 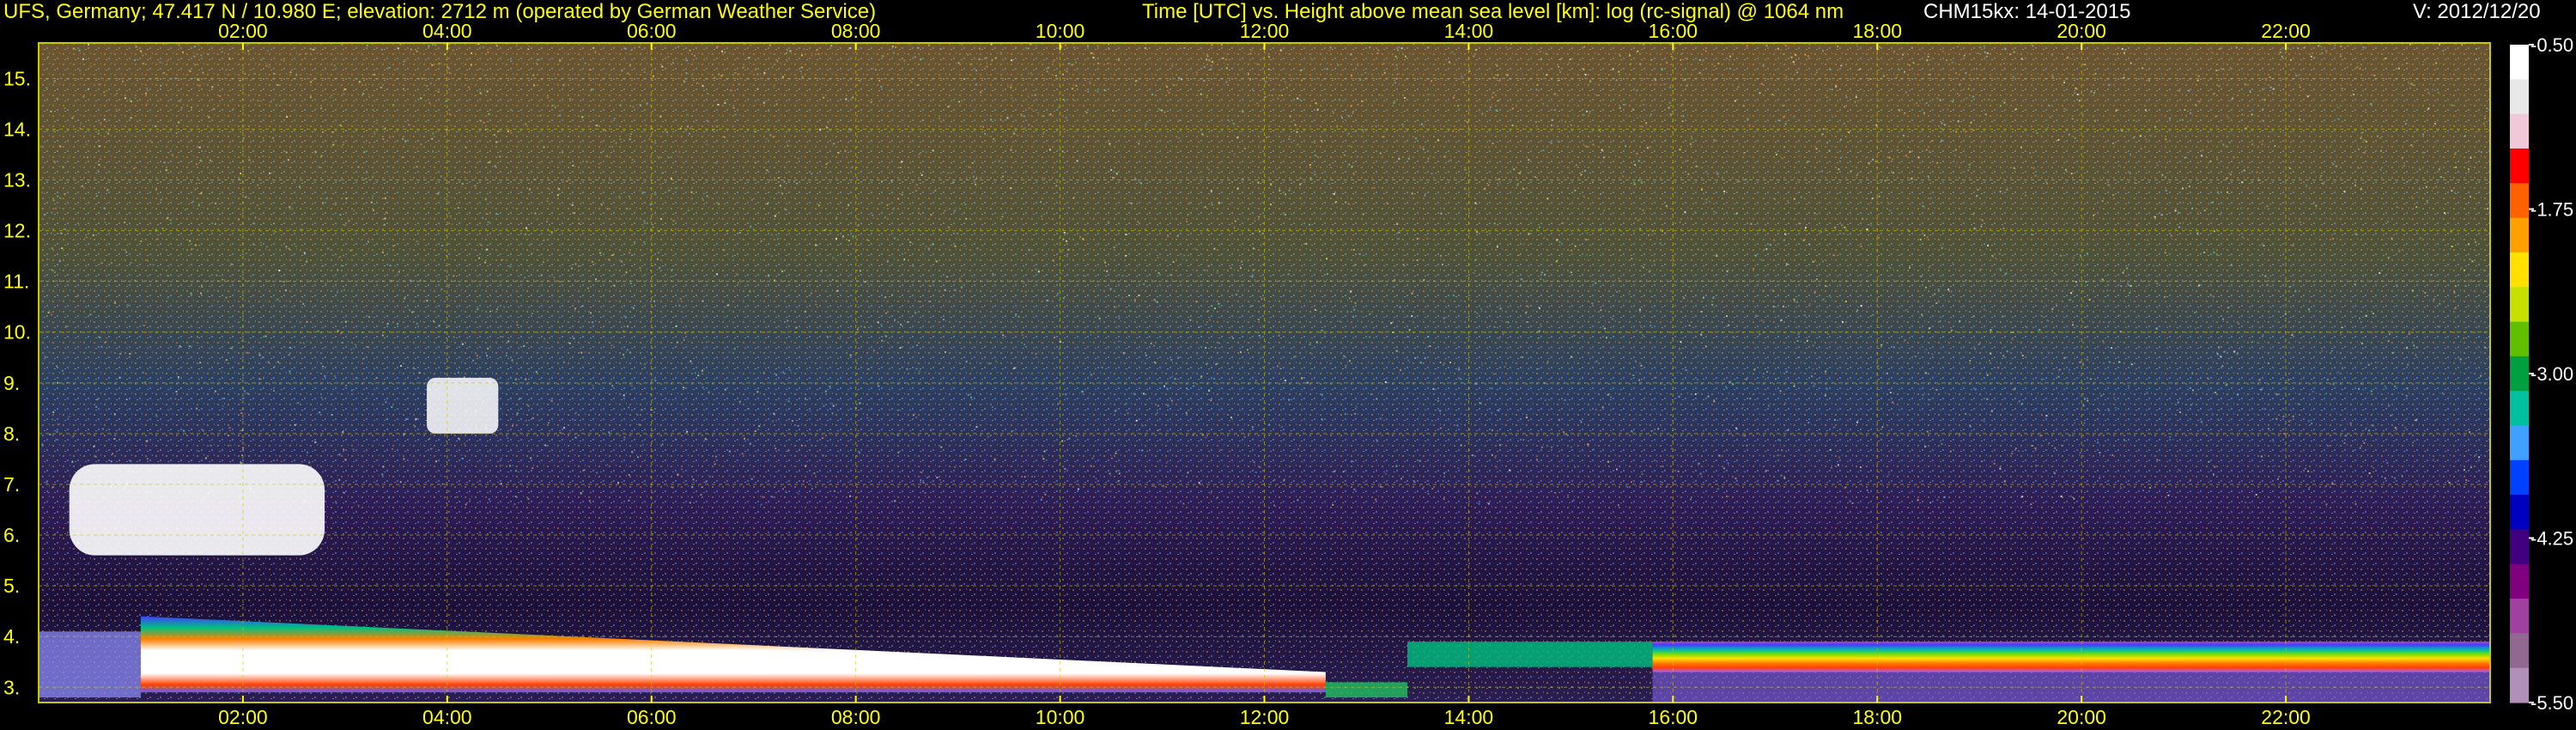 What do you see at coordinates (243, 717) in the screenshot?
I see `x-tick-label-bottom: 02:00` at bounding box center [243, 717].